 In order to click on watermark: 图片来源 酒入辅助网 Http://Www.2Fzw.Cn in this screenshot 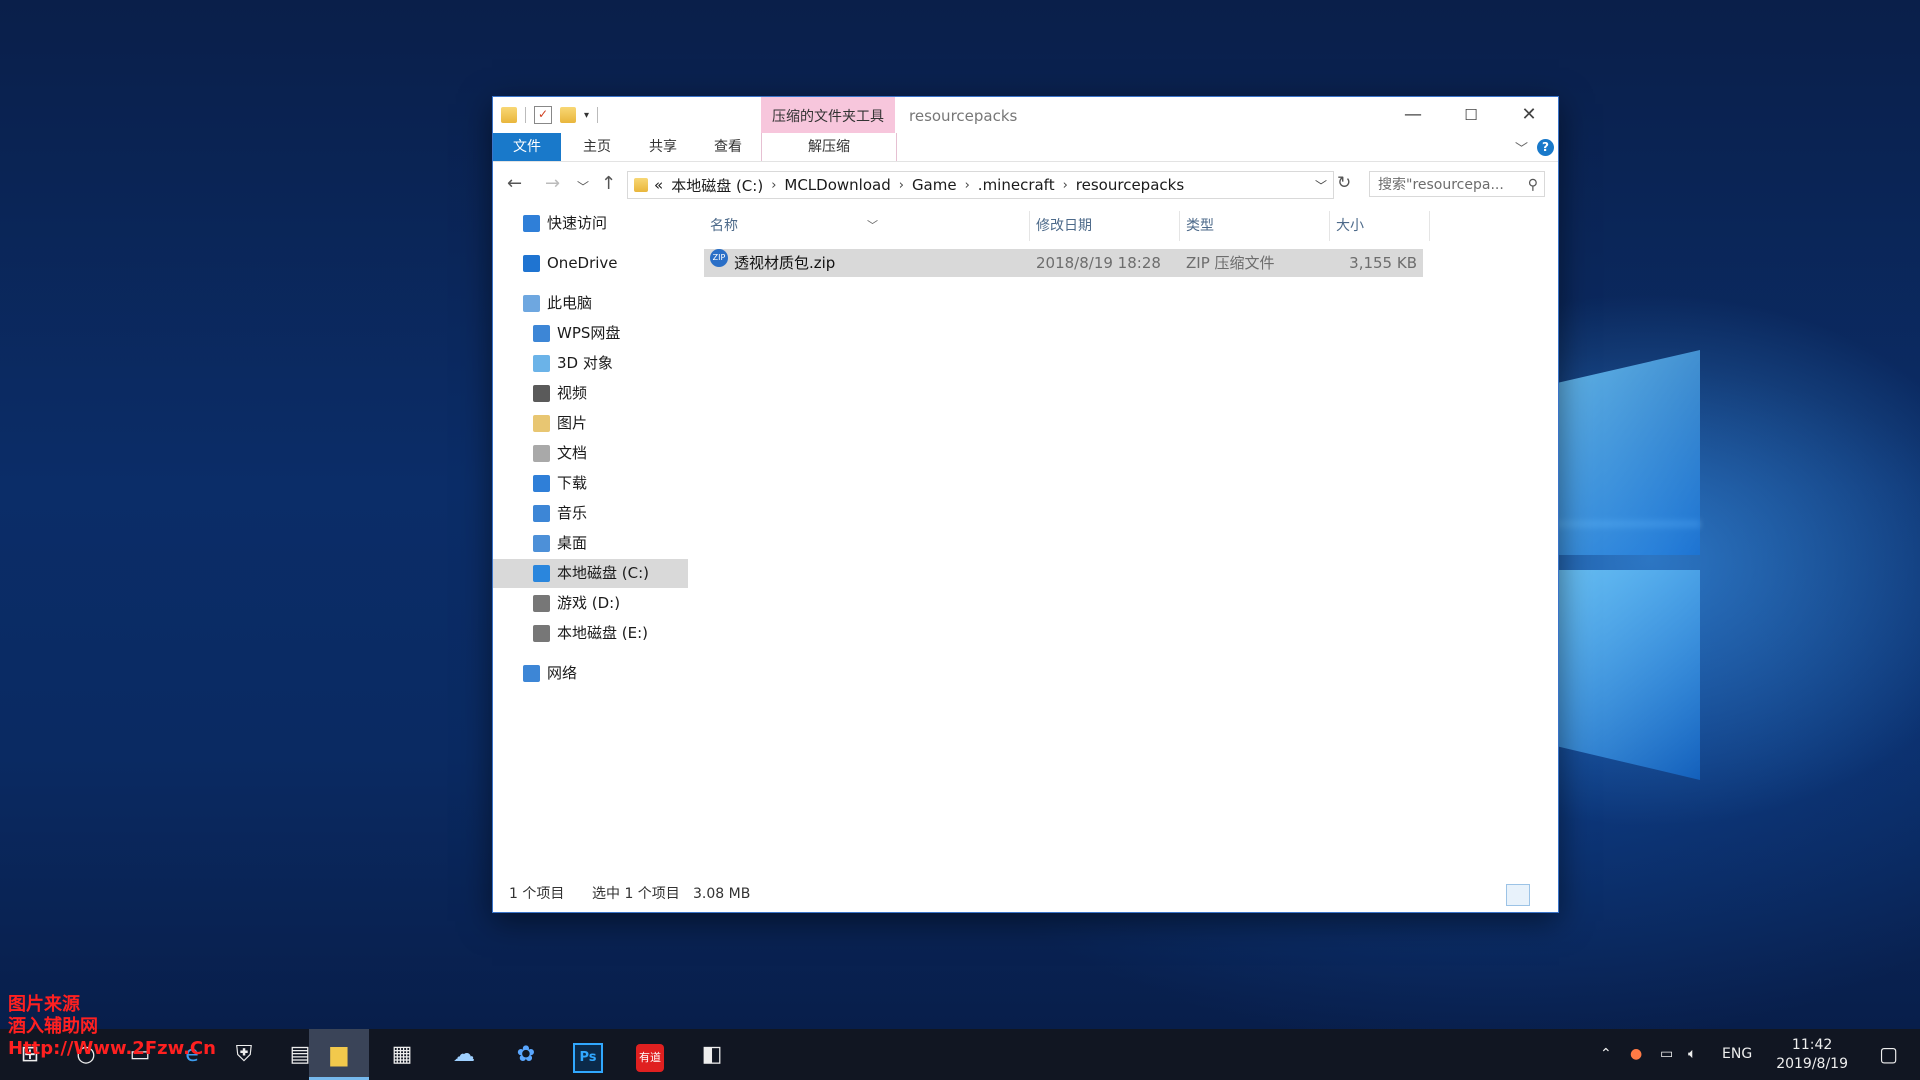, I will do `click(112, 1026)`.